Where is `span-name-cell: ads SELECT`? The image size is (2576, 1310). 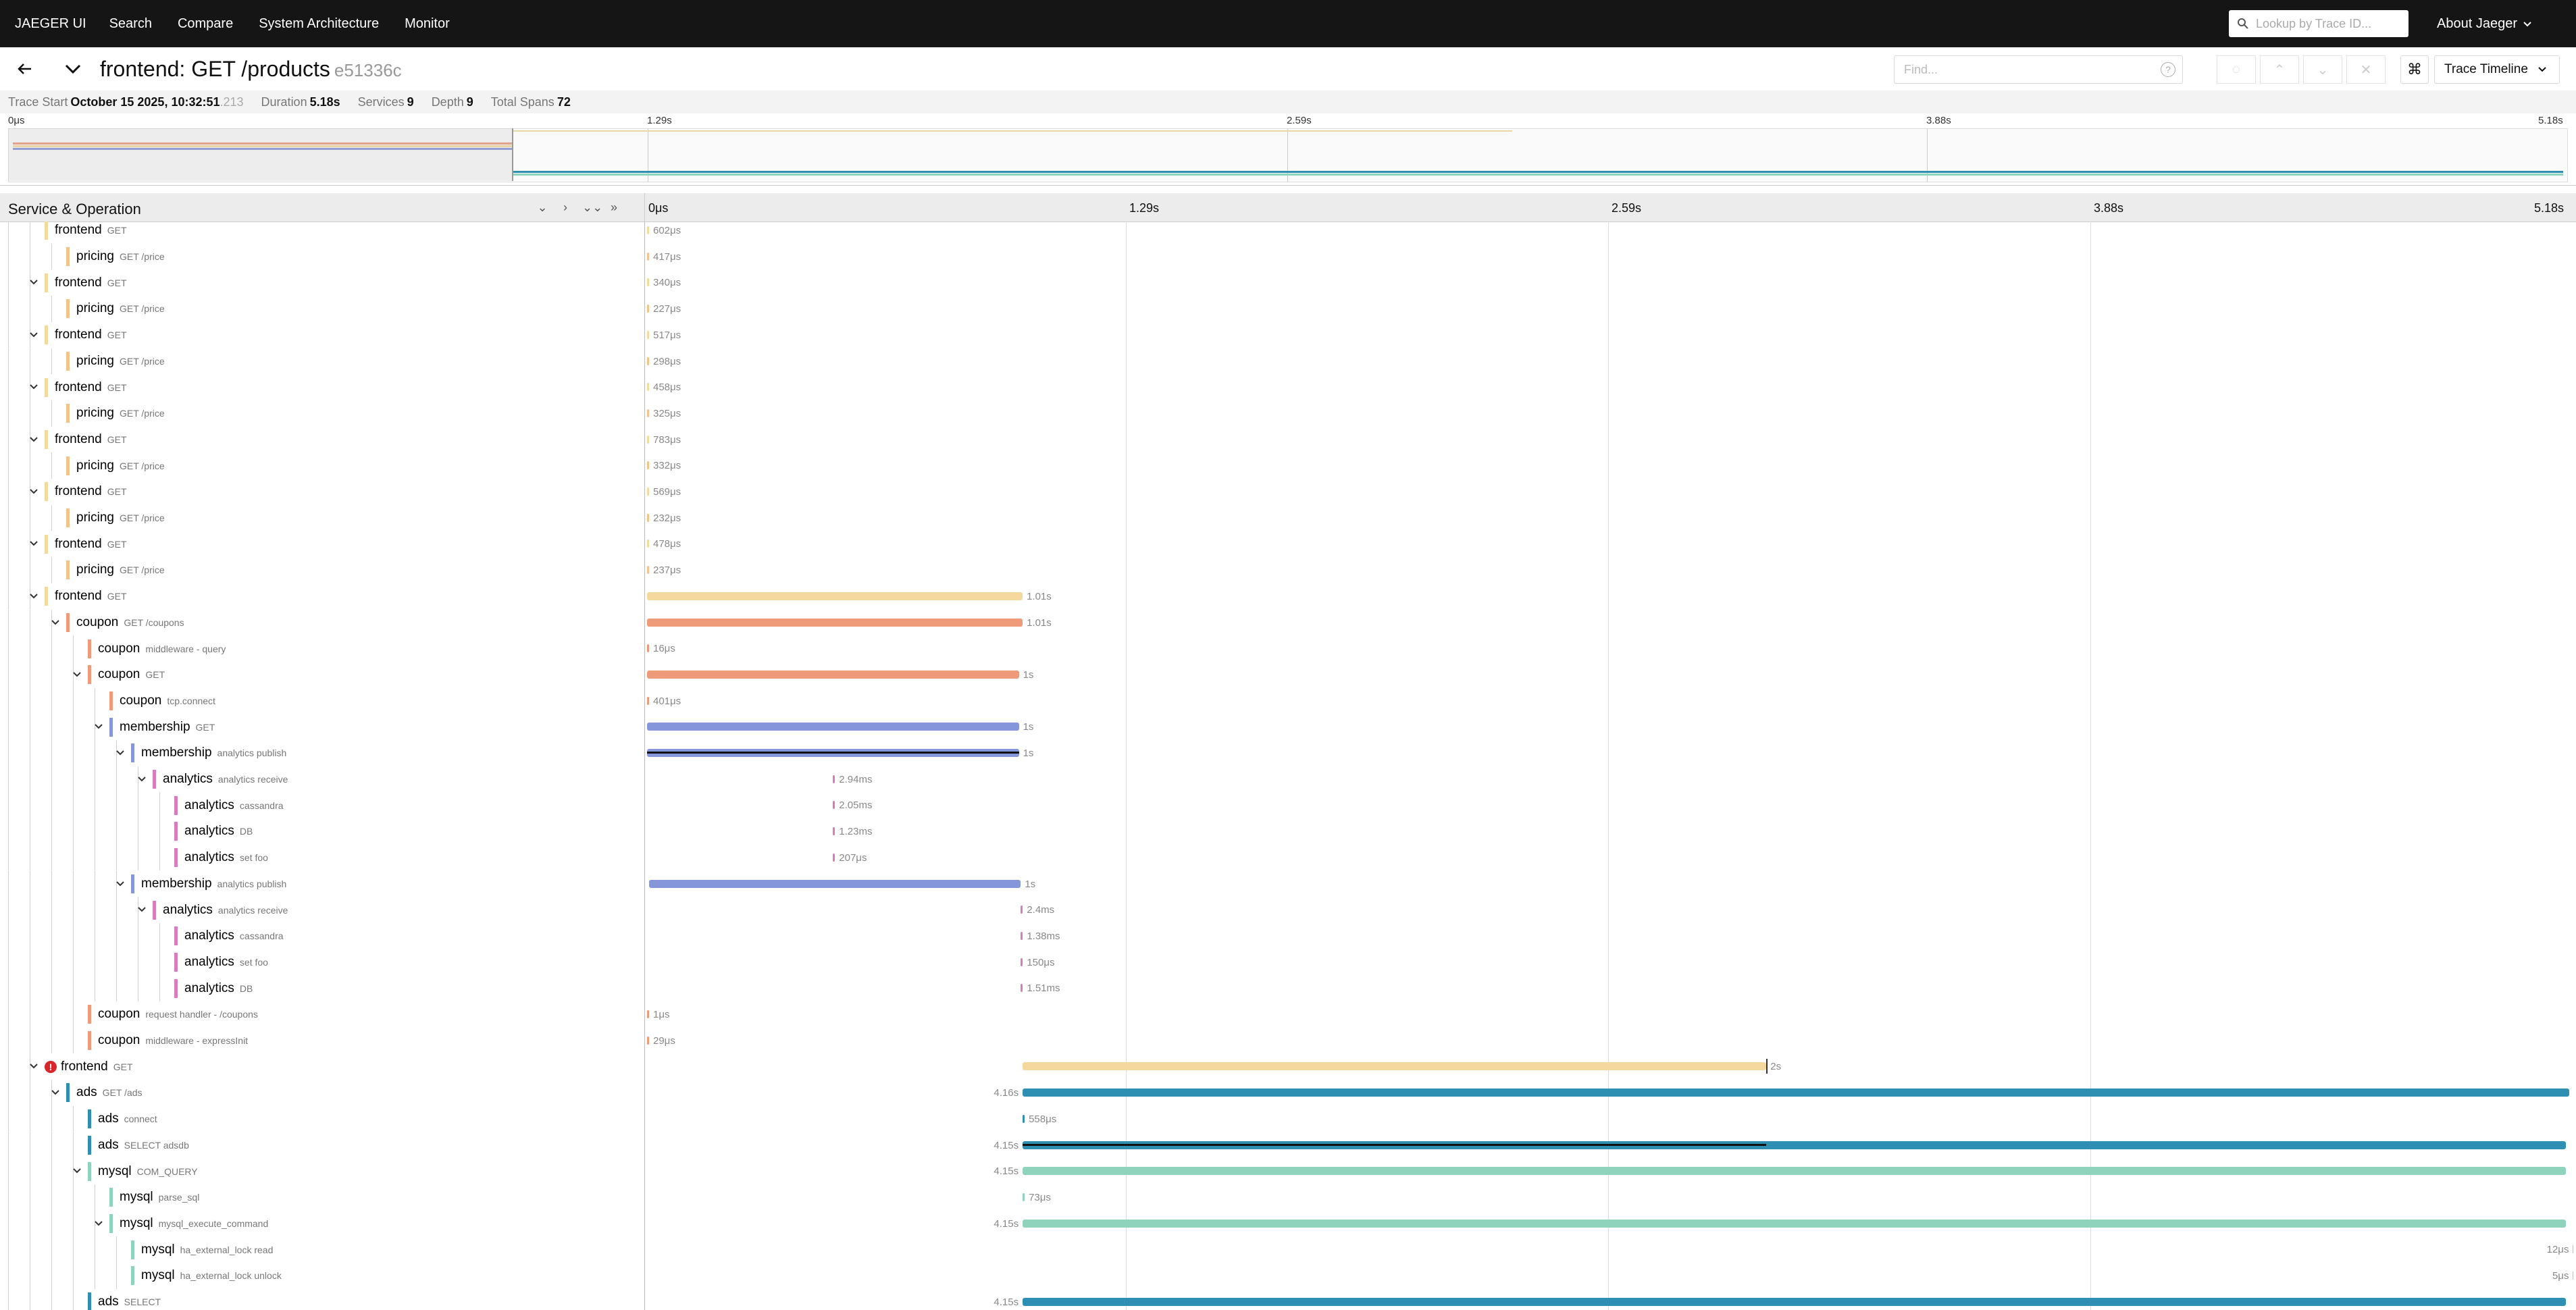 span-name-cell: ads SELECT is located at coordinates (124, 1299).